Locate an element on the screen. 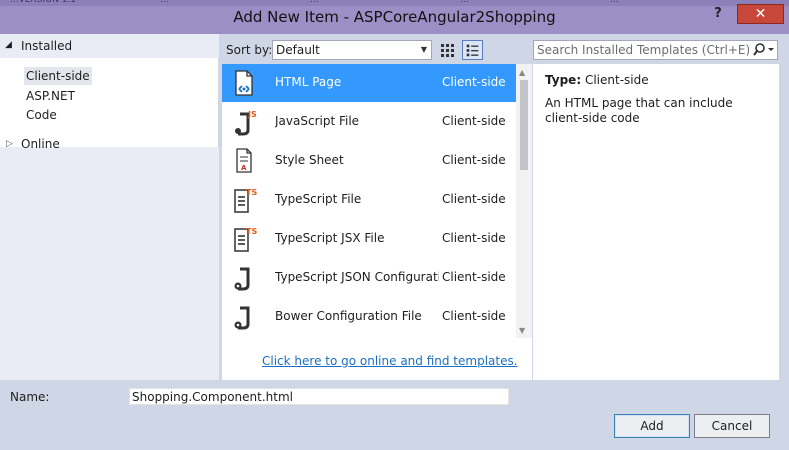 This screenshot has height=450, width=789. add-button: Add is located at coordinates (652, 426).